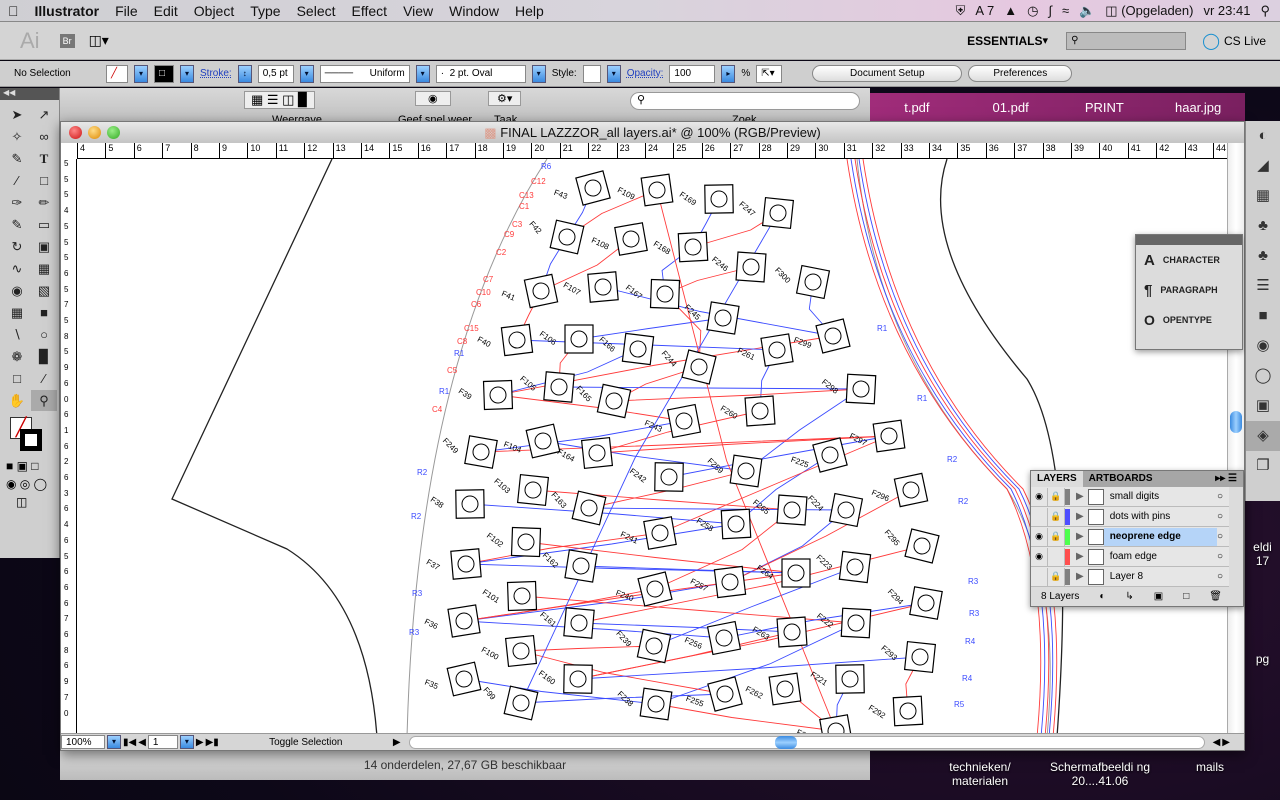 Image resolution: width=1280 pixels, height=800 pixels. I want to click on last-artboard-button: ▶▮, so click(212, 742).